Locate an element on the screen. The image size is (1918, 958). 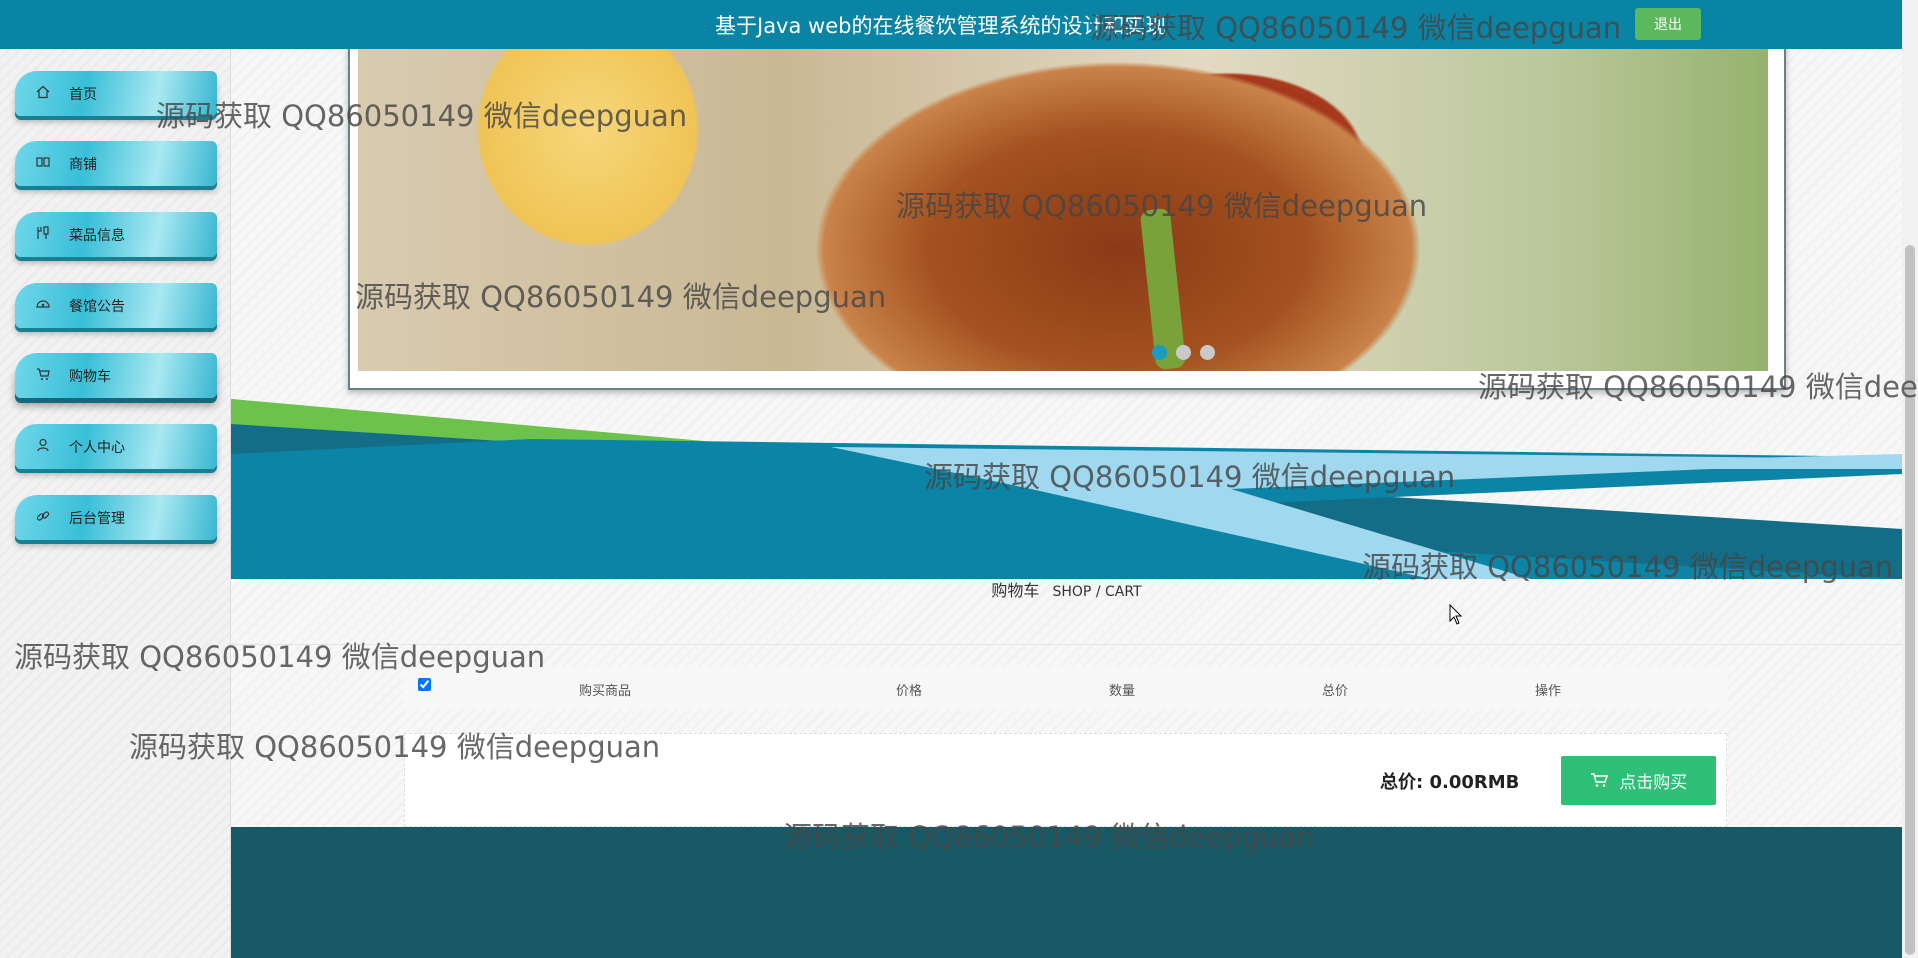
notice-icon is located at coordinates (43, 305).